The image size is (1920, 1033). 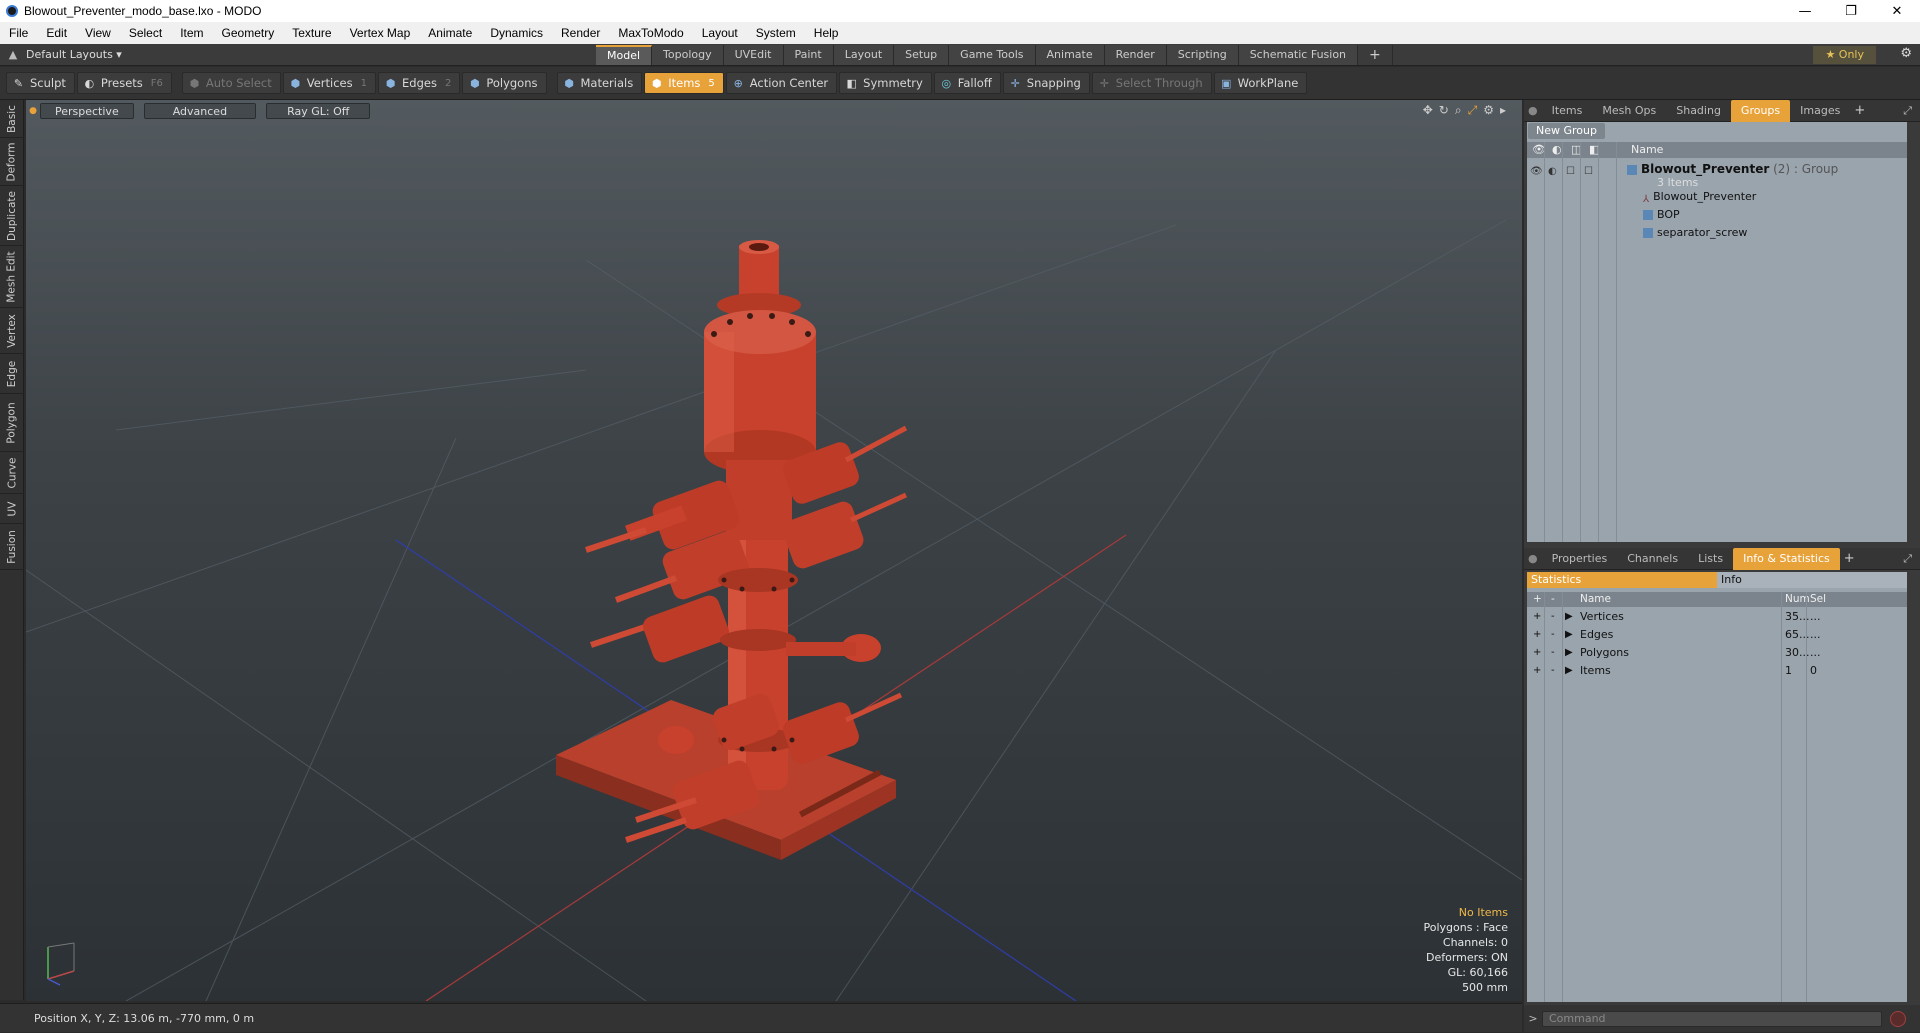 I want to click on left-tab-uv: UV, so click(x=12, y=509).